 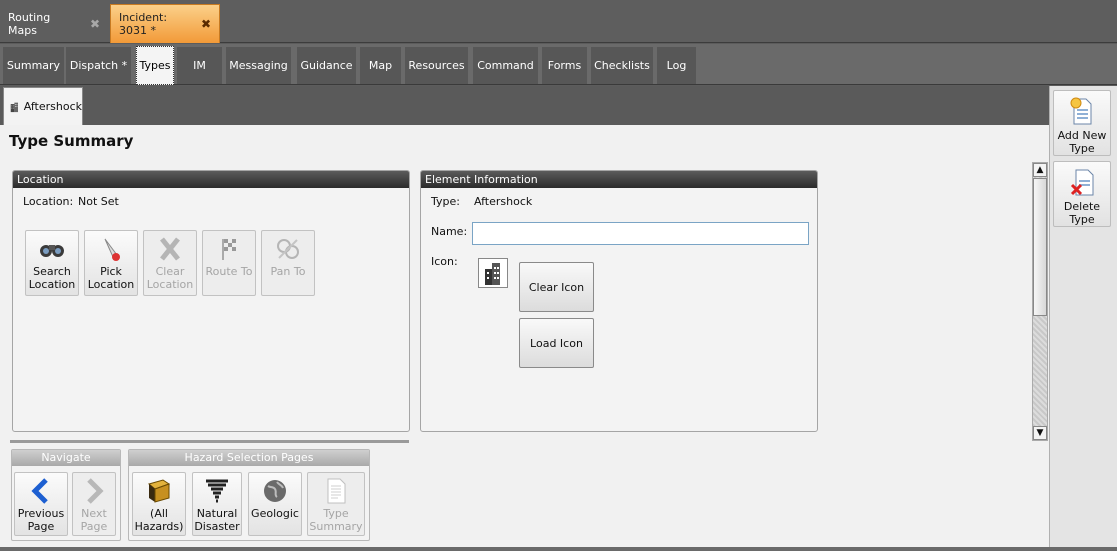 I want to click on add-new-type-button: Add New Type, so click(x=1082, y=123).